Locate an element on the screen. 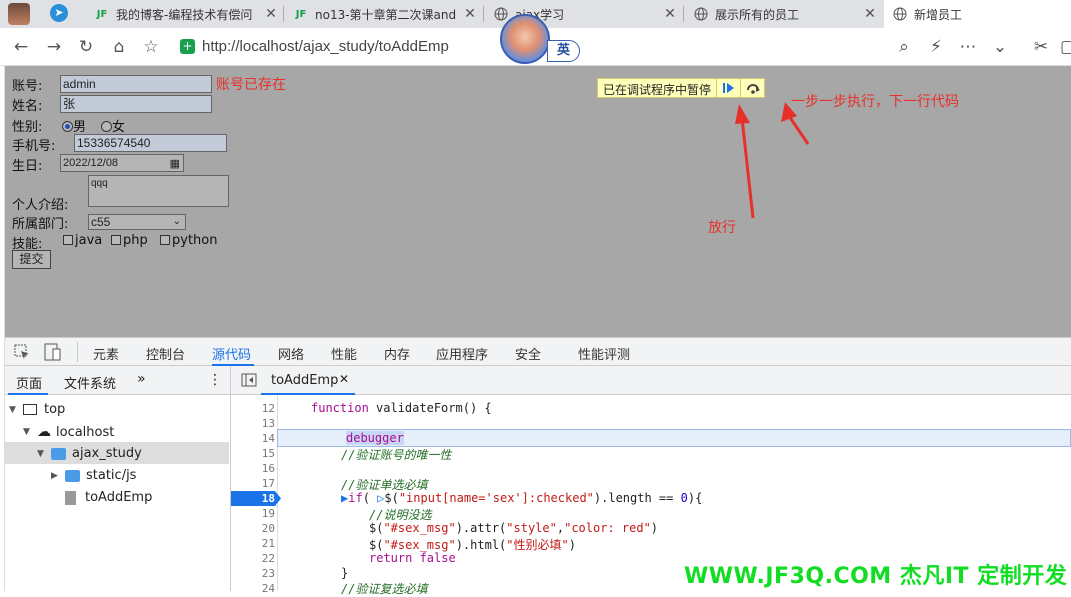 Image resolution: width=1071 pixels, height=597 pixels. account-error-msg: 账号已存在 is located at coordinates (251, 85).